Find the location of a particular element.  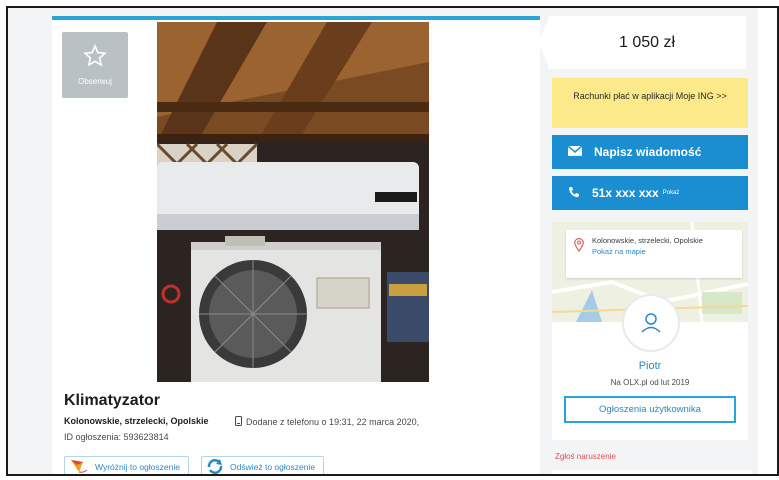

map-location-text: Kolonowskie, strzelecki, Opolskie is located at coordinates (647, 240).